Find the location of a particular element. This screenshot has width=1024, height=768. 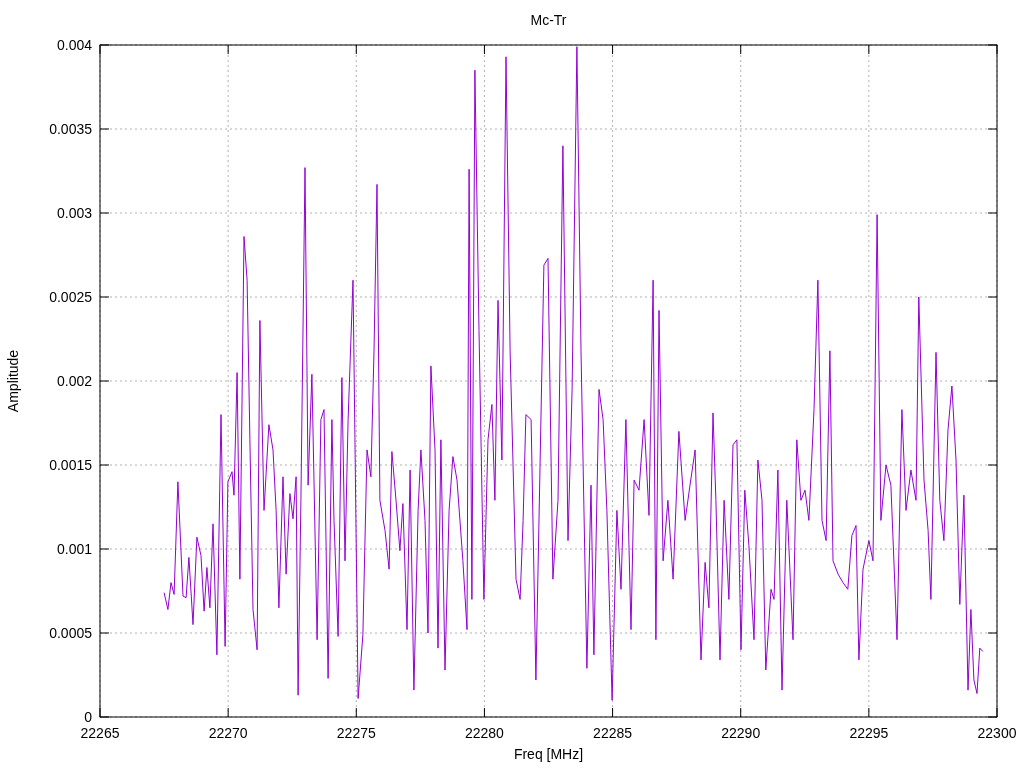

tick-label: 0 is located at coordinates (88, 717).